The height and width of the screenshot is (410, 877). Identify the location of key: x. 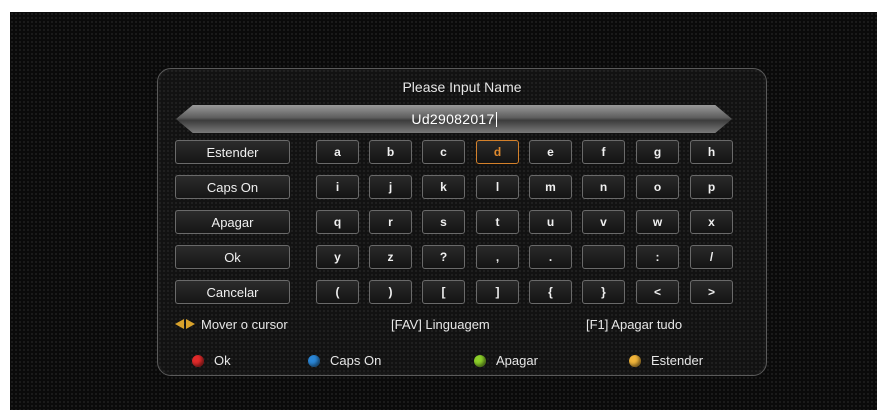
(711, 222).